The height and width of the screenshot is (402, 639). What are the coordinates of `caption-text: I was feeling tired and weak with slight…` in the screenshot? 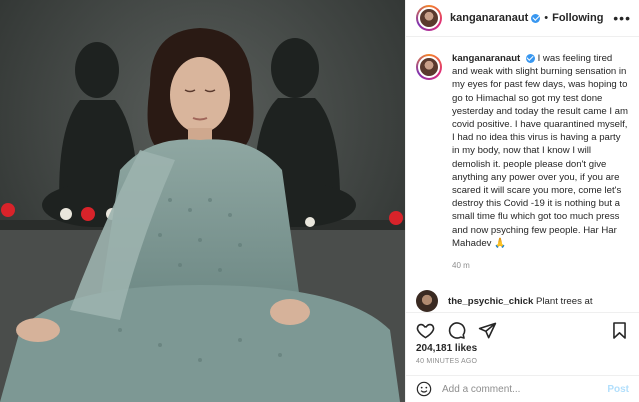 It's located at (540, 151).